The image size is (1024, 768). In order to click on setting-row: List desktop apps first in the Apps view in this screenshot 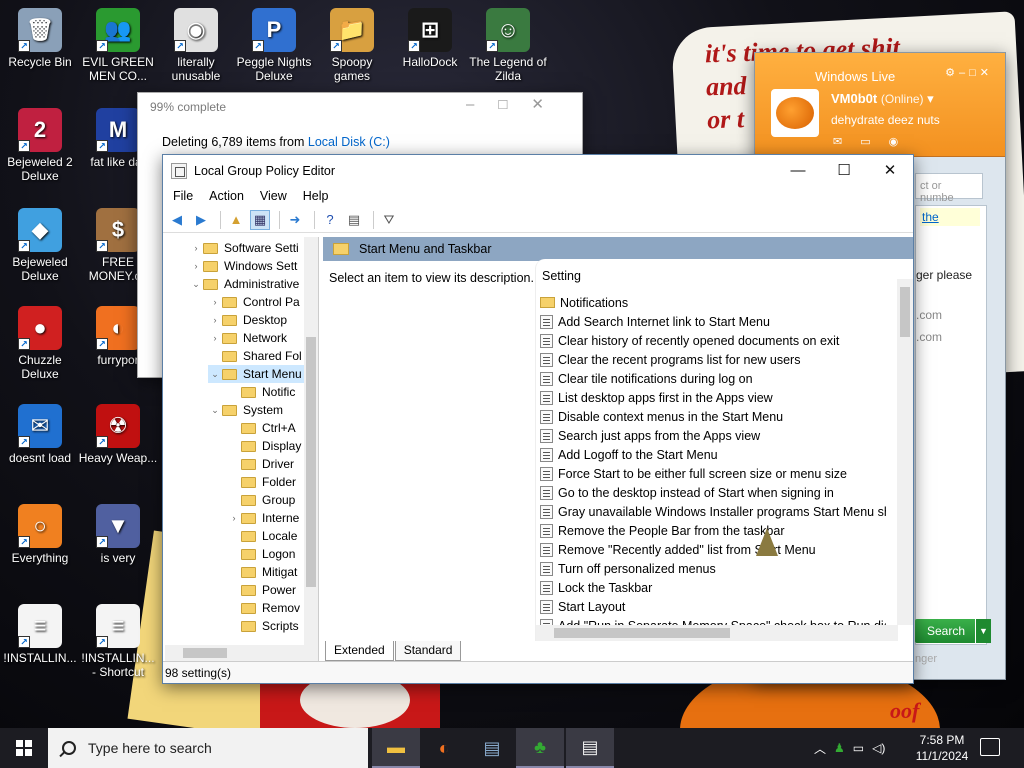, I will do `click(713, 397)`.